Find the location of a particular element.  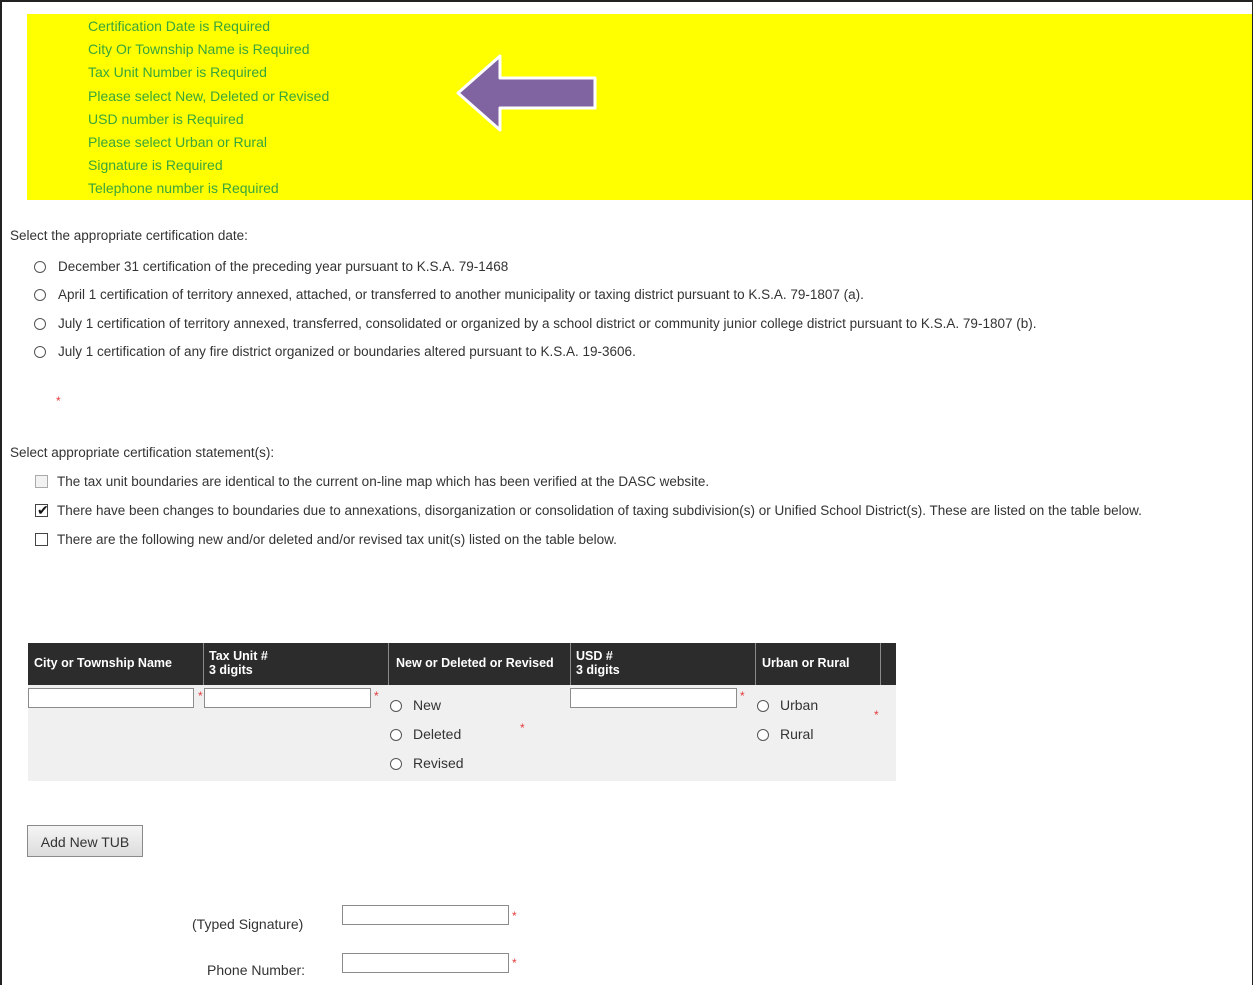

area-option-label: Rural is located at coordinates (797, 734).